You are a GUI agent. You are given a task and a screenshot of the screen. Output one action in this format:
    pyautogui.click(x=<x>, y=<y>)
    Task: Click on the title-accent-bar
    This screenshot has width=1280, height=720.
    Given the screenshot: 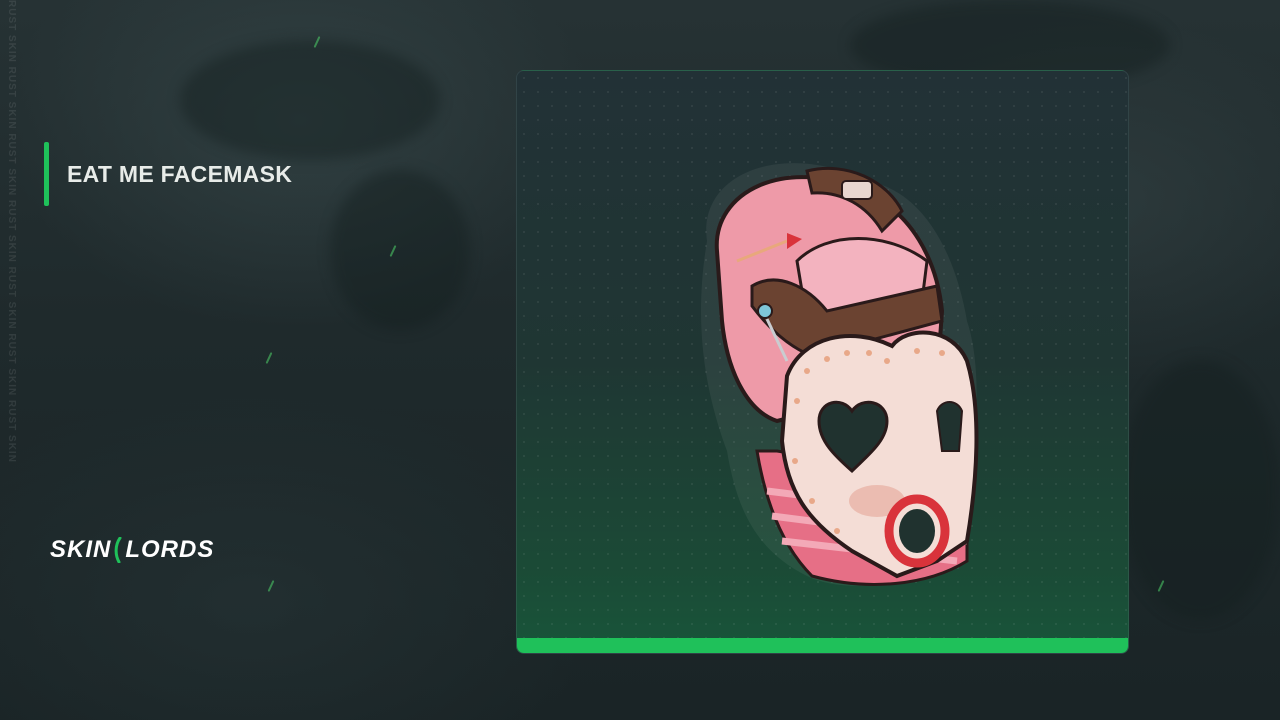 What is the action you would take?
    pyautogui.click(x=46, y=174)
    